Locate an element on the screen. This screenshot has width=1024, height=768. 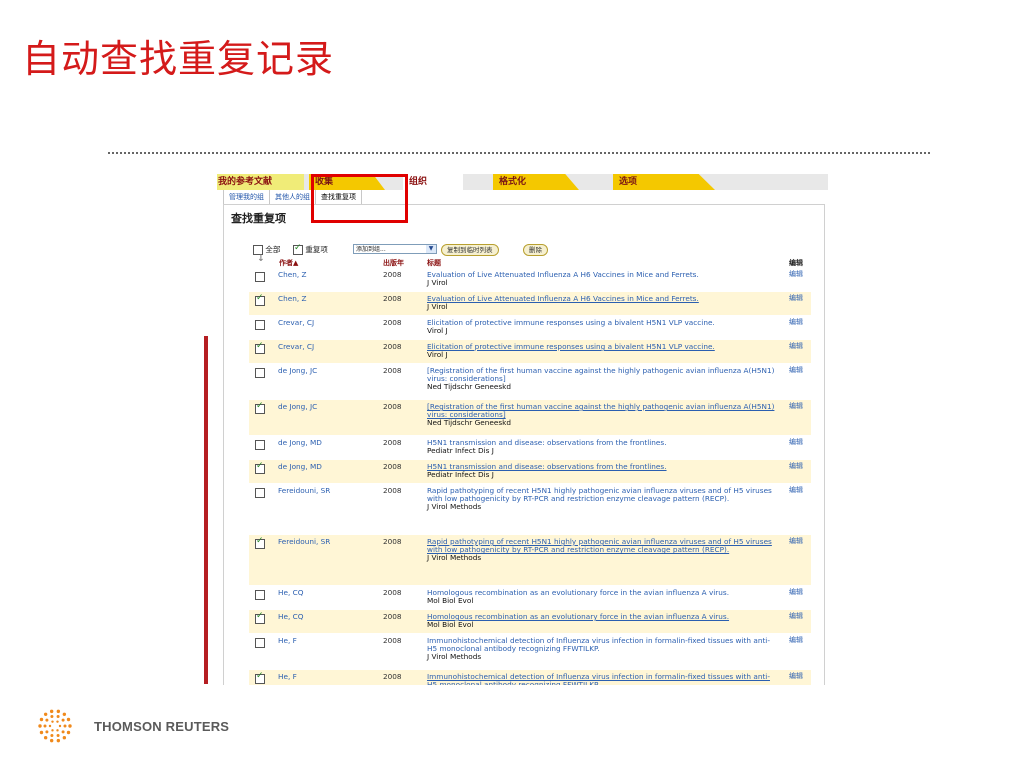
tab-options: 选项 is located at coordinates (664, 182).